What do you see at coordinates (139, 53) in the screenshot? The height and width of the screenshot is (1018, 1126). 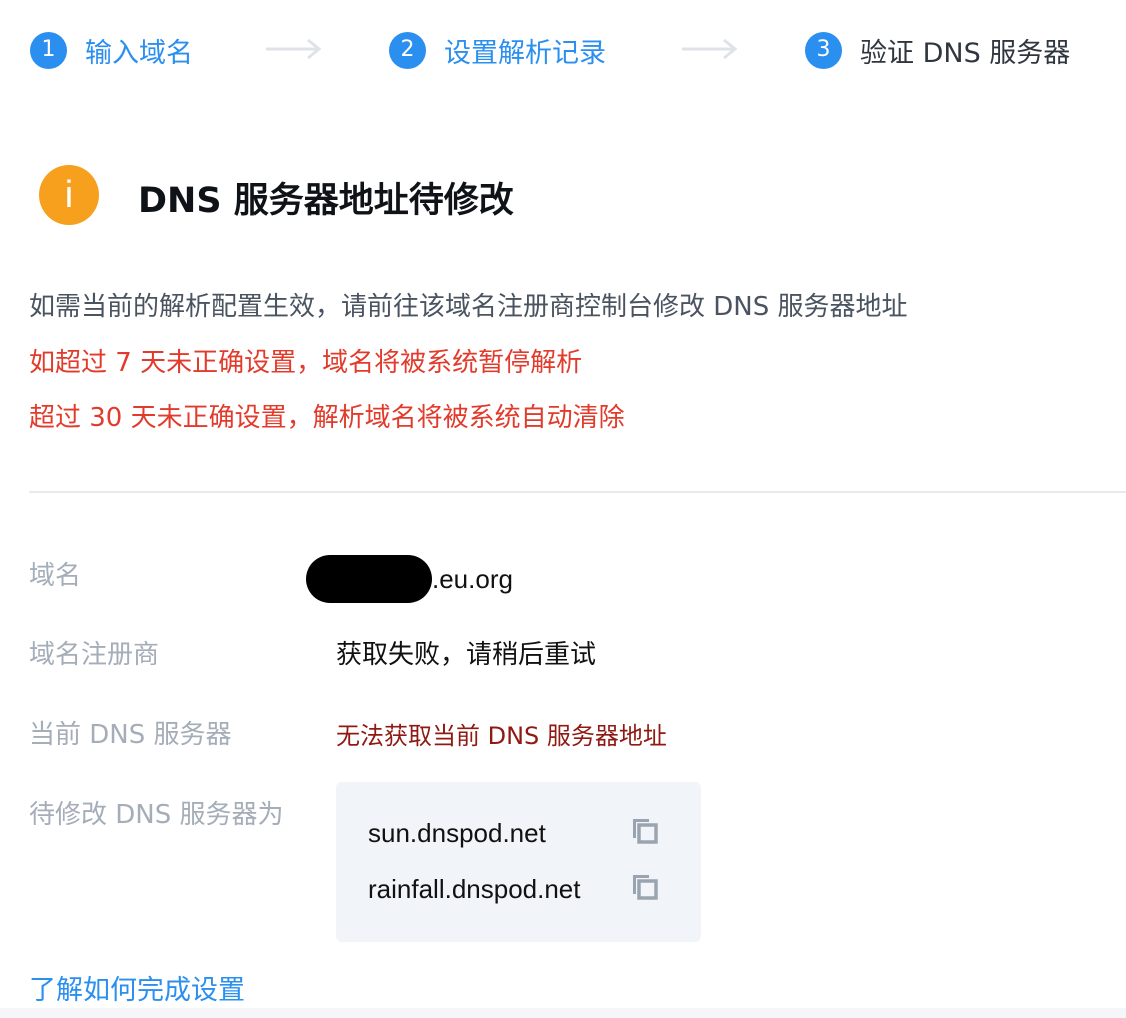 I see `step-1-label: 输入域名` at bounding box center [139, 53].